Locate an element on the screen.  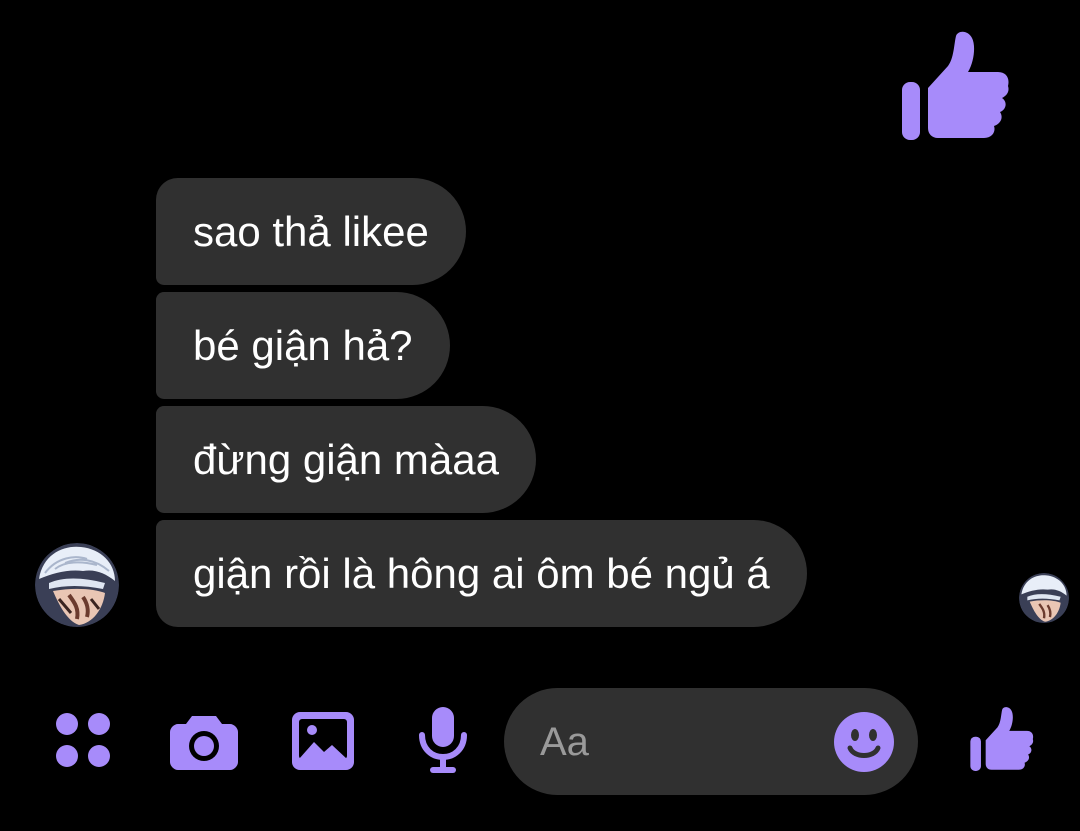
message-bubble: bé giận hả? is located at coordinates (303, 345).